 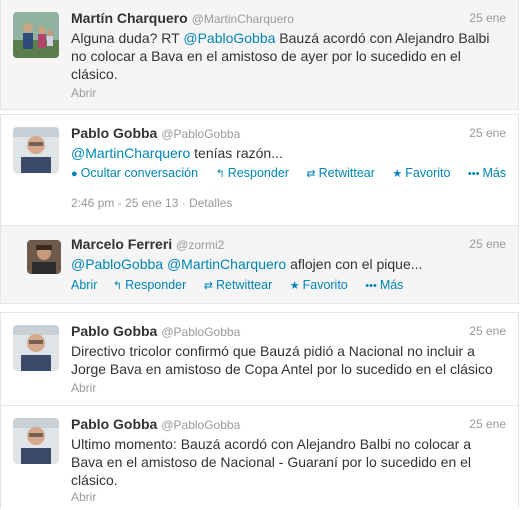 What do you see at coordinates (151, 203) in the screenshot?
I see `tweet-details-meta: 2:46 pm - 25 ene 13 · Detalles` at bounding box center [151, 203].